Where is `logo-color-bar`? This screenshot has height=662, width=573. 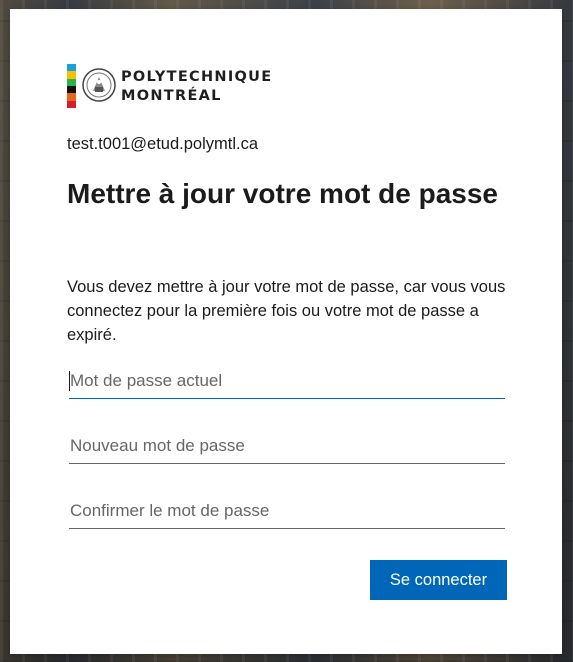
logo-color-bar is located at coordinates (71, 86).